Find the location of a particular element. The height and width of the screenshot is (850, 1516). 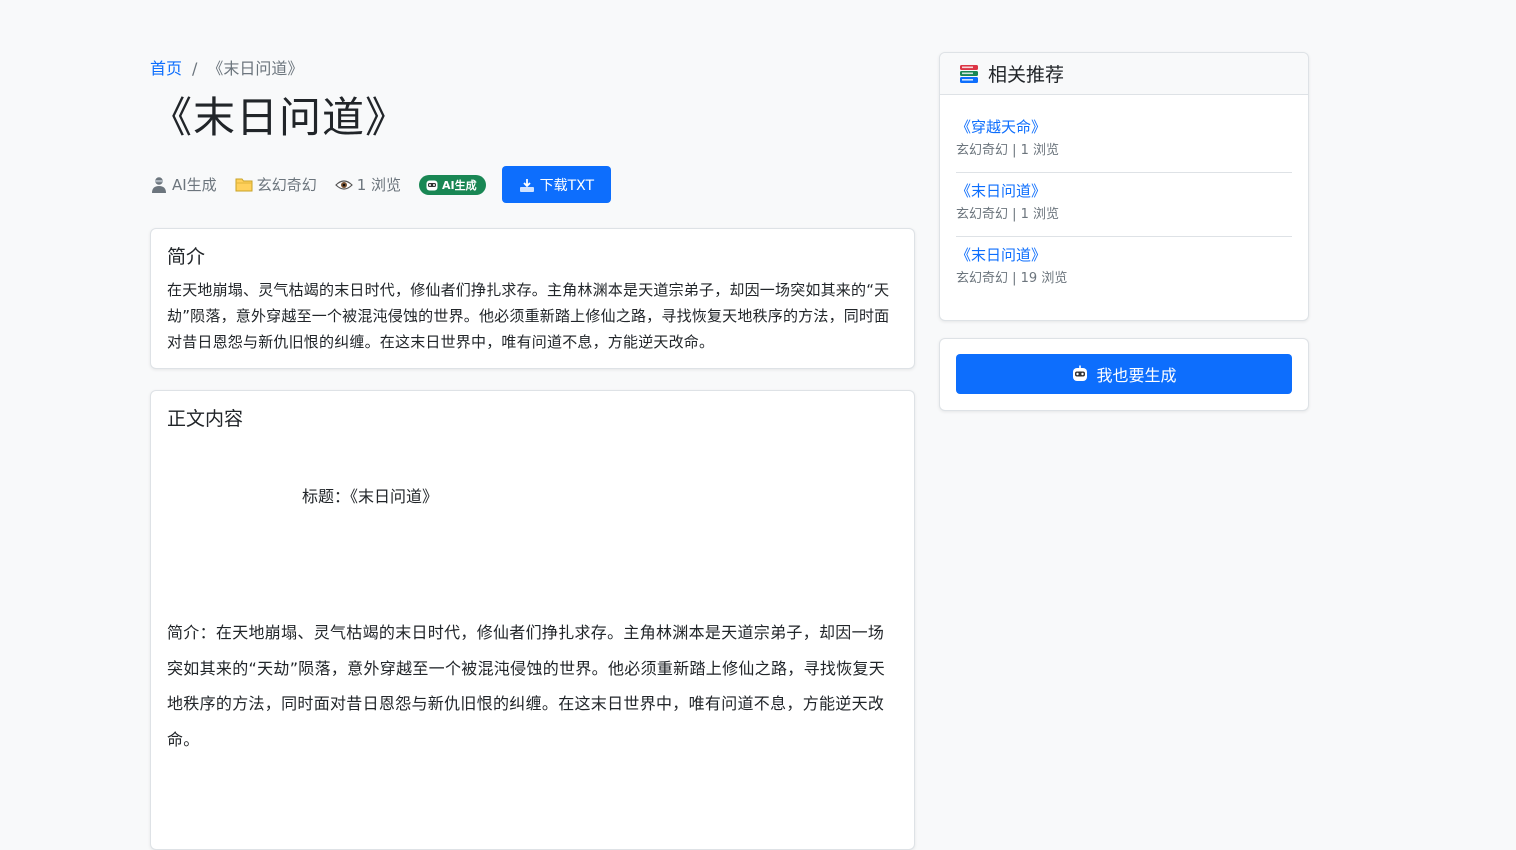

category-label: 玄幻奇幻 is located at coordinates (286, 185).